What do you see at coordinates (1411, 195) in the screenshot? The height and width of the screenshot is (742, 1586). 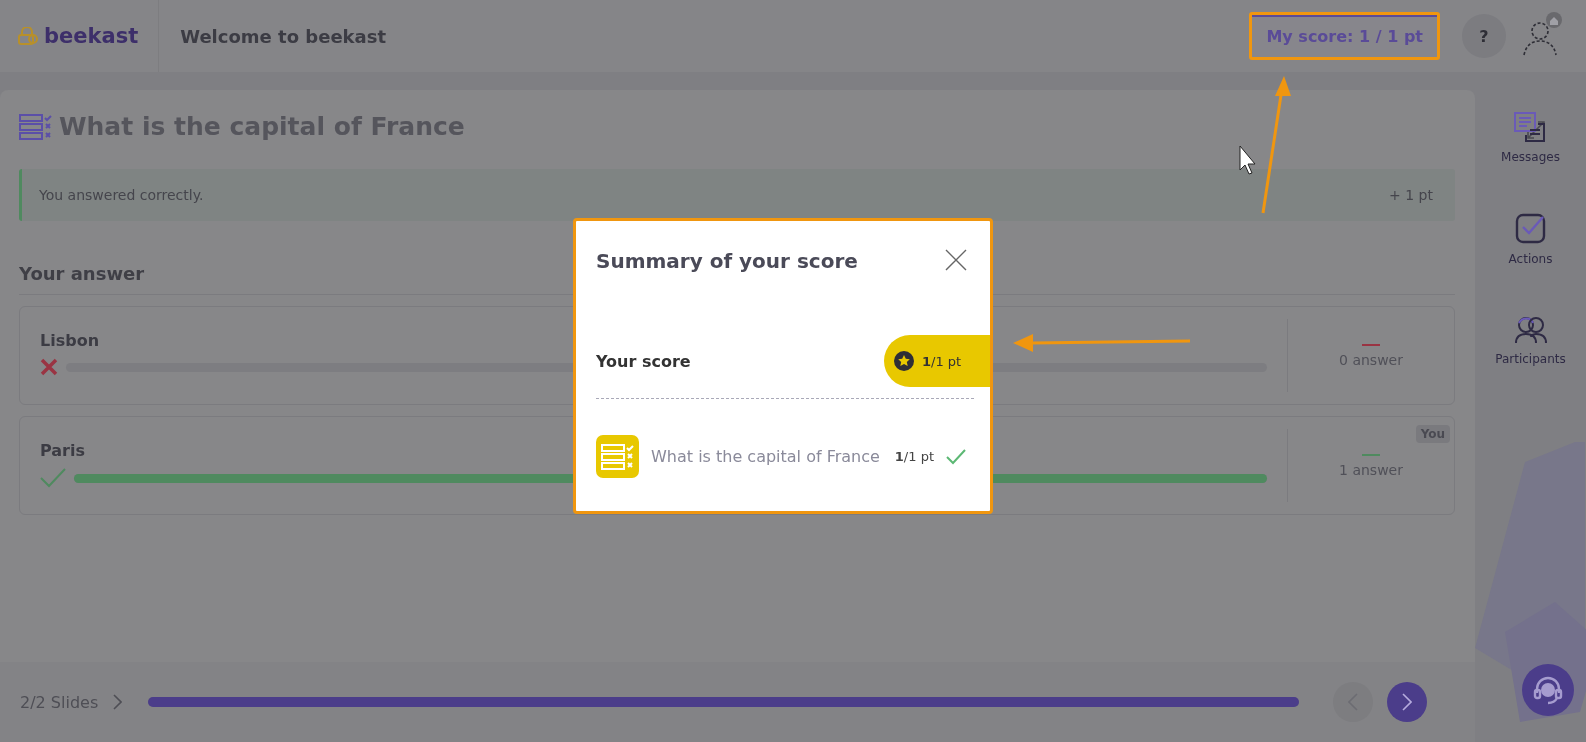 I see `feedback-points: + 1 pt` at bounding box center [1411, 195].